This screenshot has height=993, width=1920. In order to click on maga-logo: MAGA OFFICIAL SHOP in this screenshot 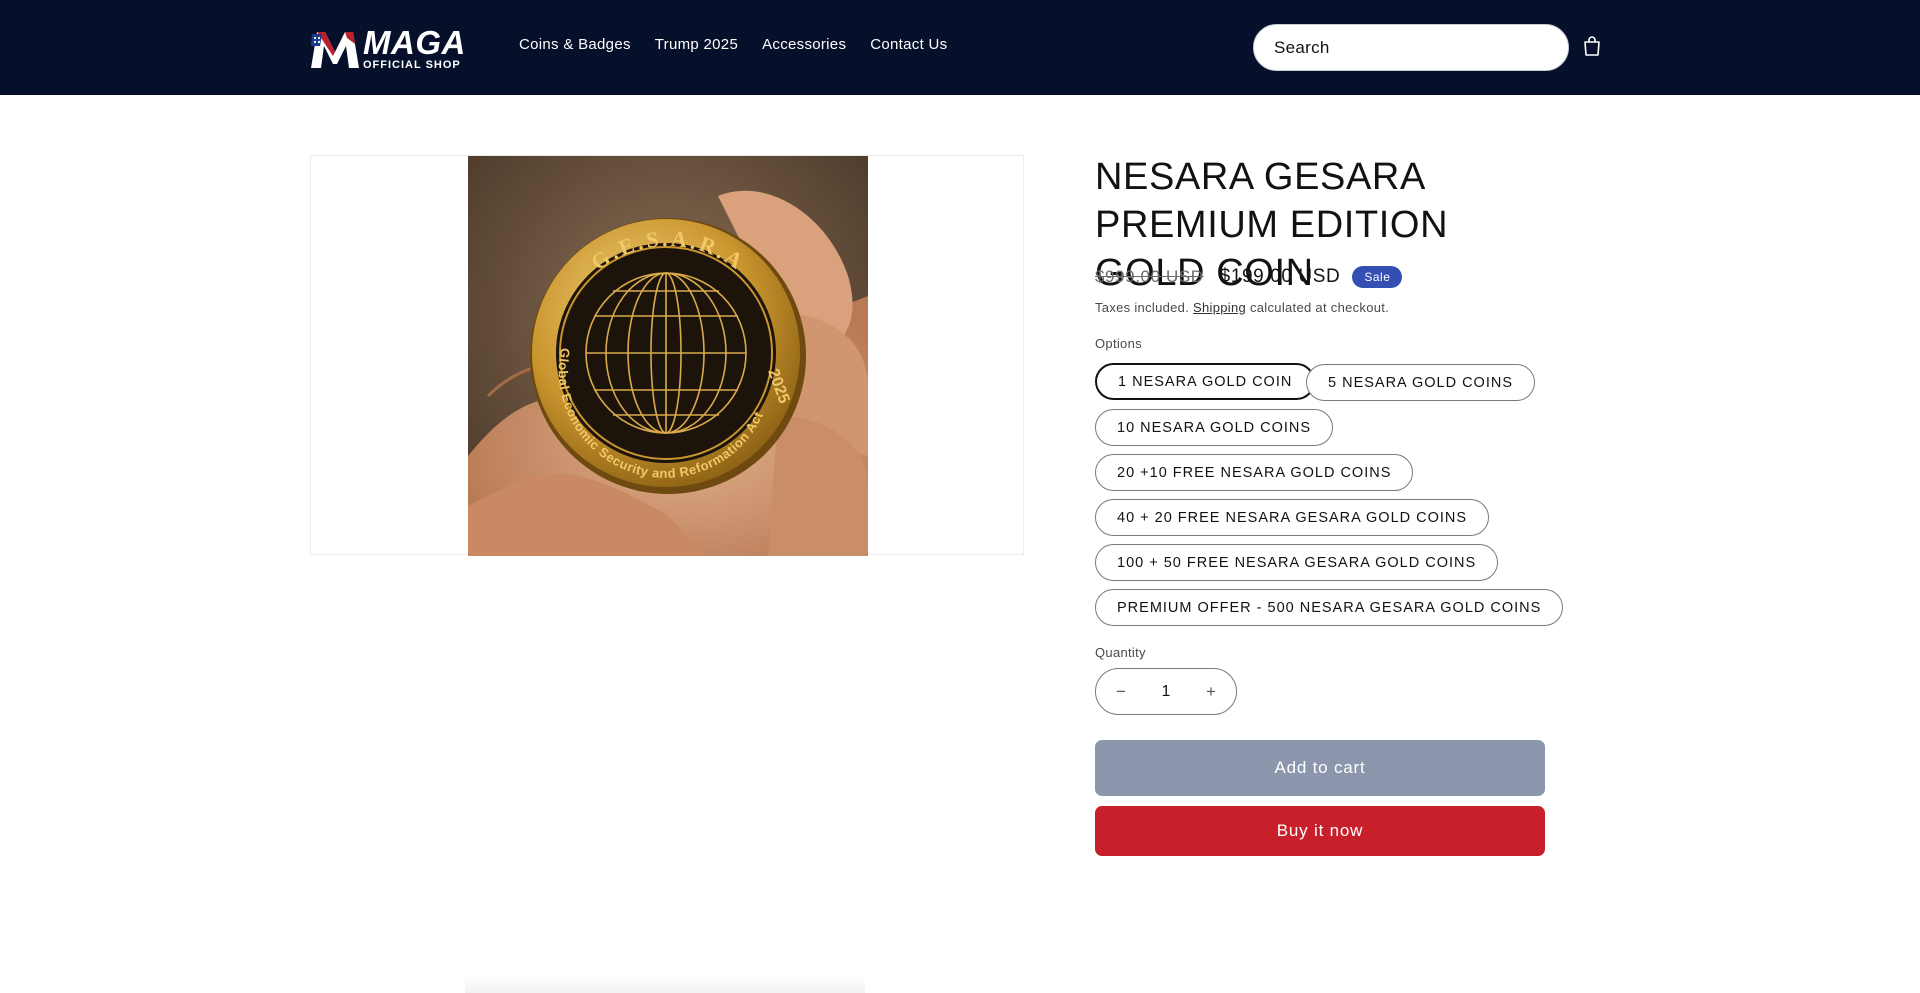, I will do `click(395, 48)`.